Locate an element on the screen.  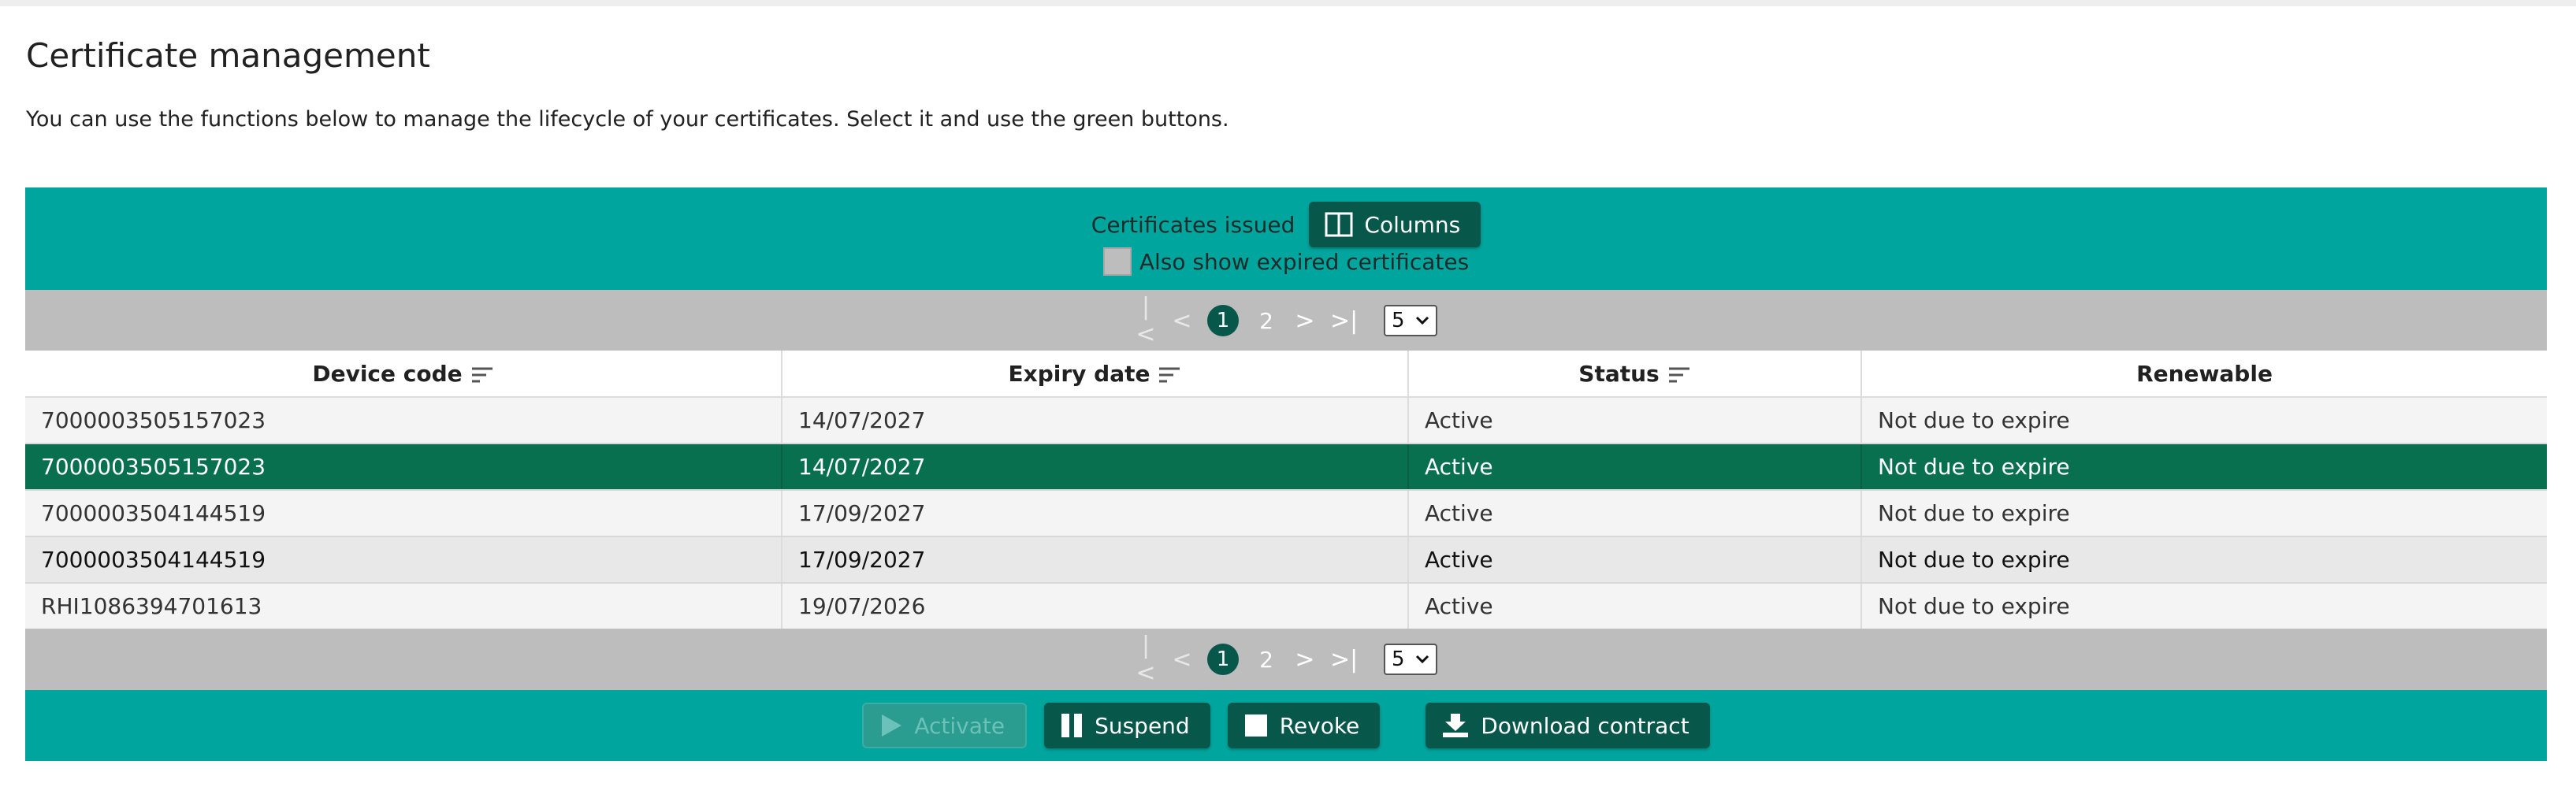
table-caption: Certificates issued is located at coordinates (1193, 225).